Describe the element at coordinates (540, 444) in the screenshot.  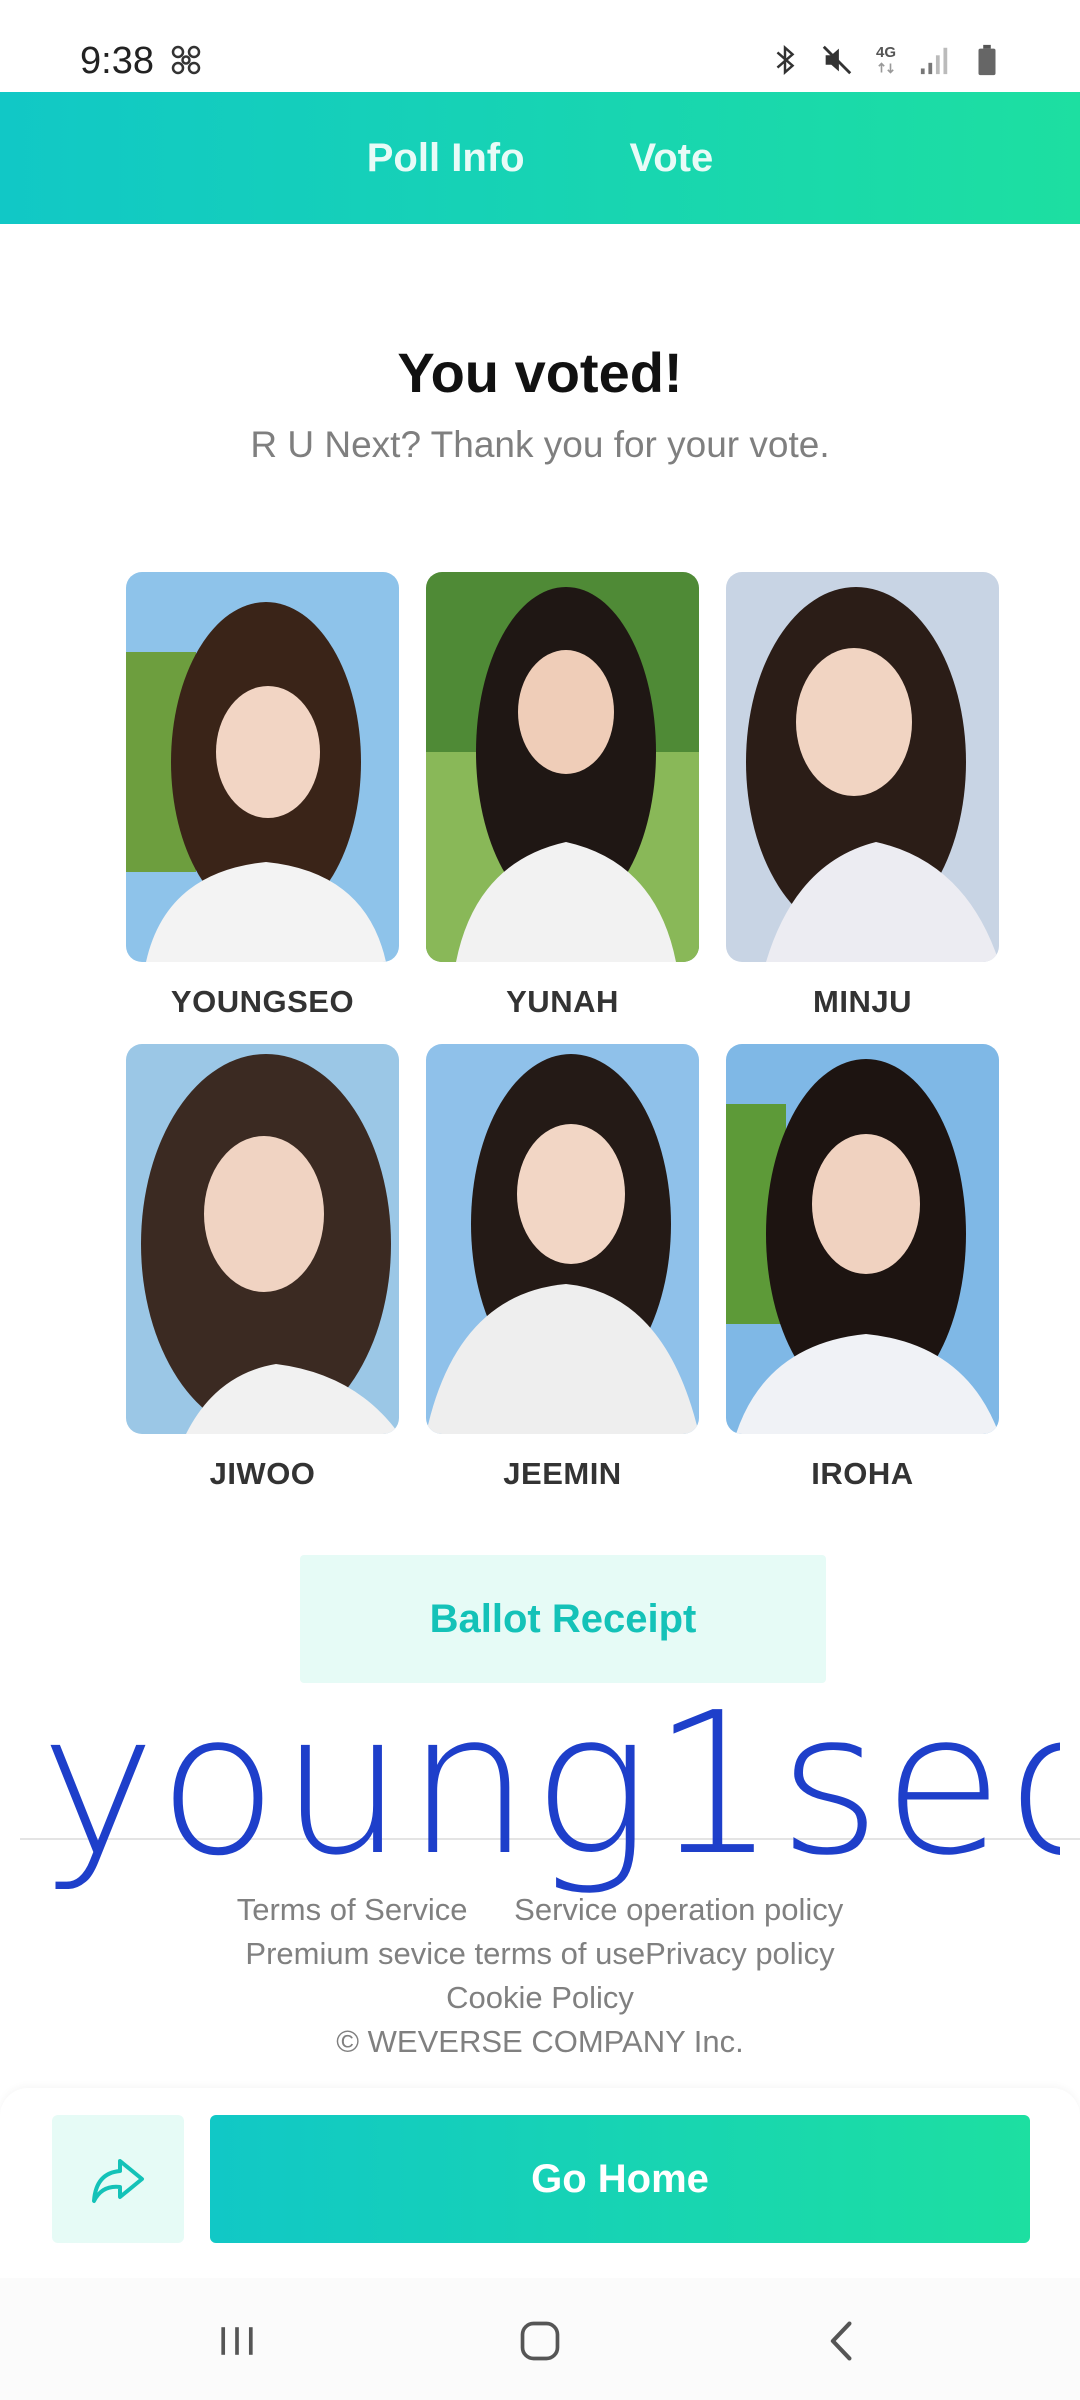
I see `page-subtitle: R U Next? Thank you for your vote.` at that location.